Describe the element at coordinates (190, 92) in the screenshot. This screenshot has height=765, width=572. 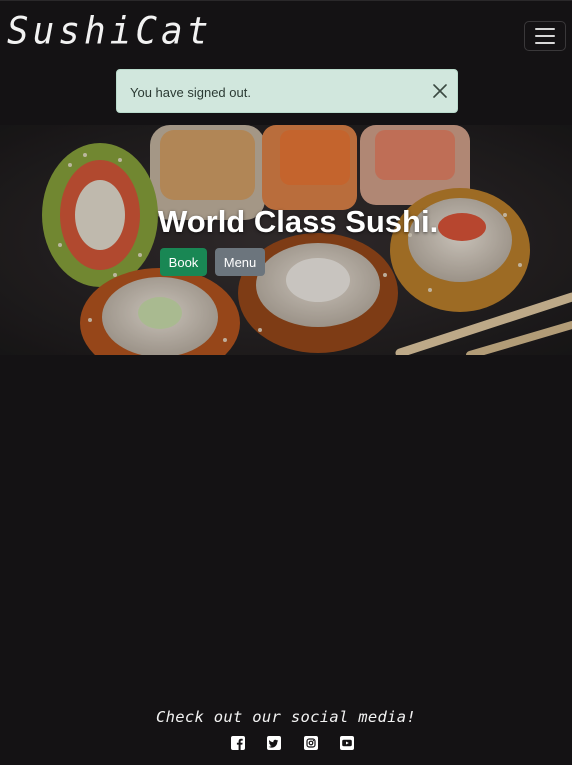
I see `alert-message: You have signed out.` at that location.